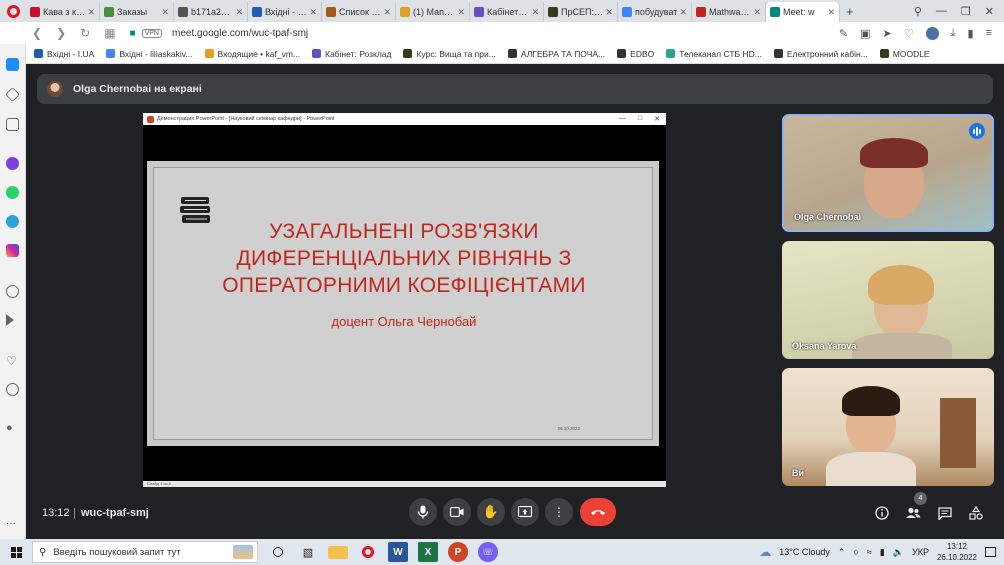 The image size is (1004, 565). I want to click on taskbar-clock: 13:12 26.10.2022, so click(957, 552).